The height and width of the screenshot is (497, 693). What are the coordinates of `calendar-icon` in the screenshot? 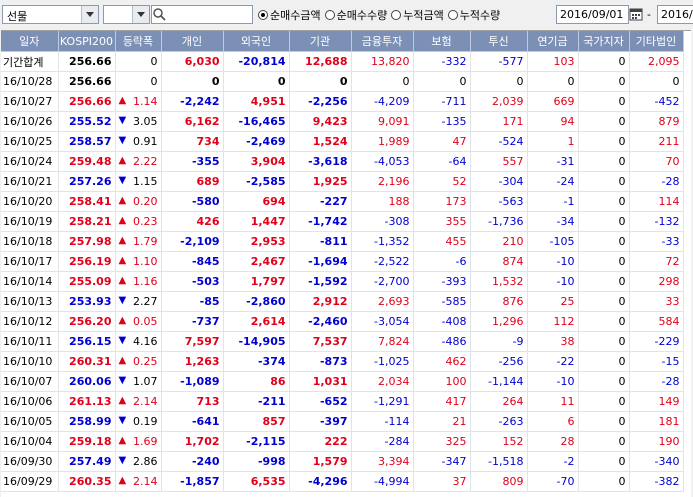 It's located at (636, 14).